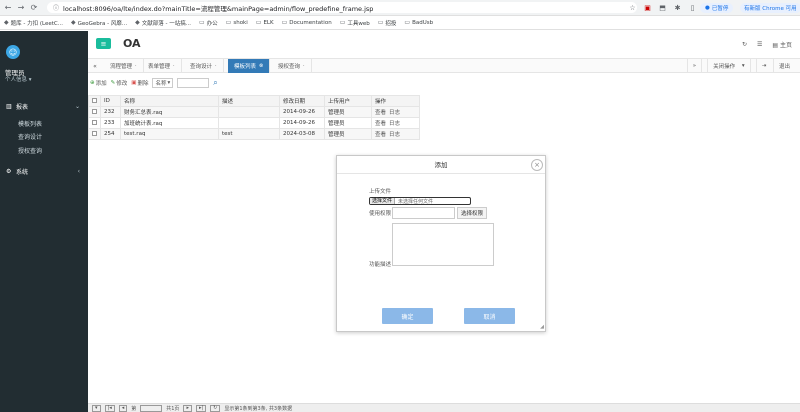  What do you see at coordinates (119, 83) in the screenshot?
I see `edit-button: ✎ 修改` at bounding box center [119, 83].